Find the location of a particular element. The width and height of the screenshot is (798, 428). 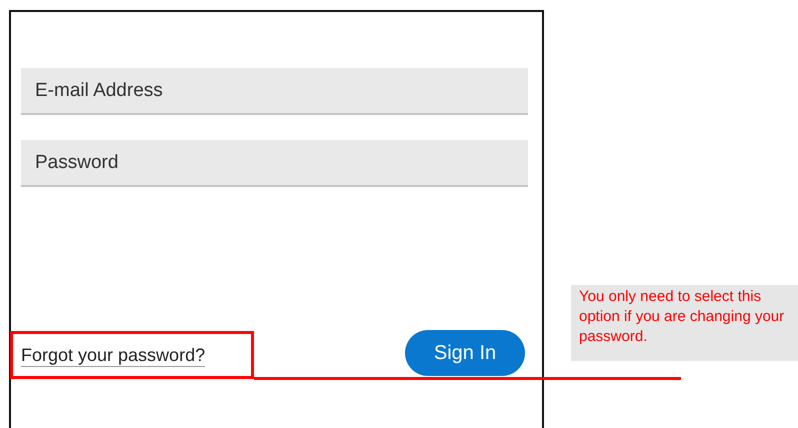

input-field: E-mail Address is located at coordinates (274, 91).